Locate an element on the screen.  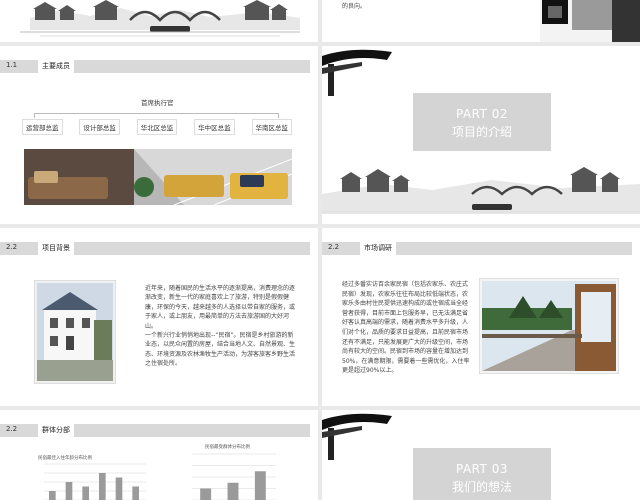
org-department: 华南区总监 is located at coordinates (271, 127).